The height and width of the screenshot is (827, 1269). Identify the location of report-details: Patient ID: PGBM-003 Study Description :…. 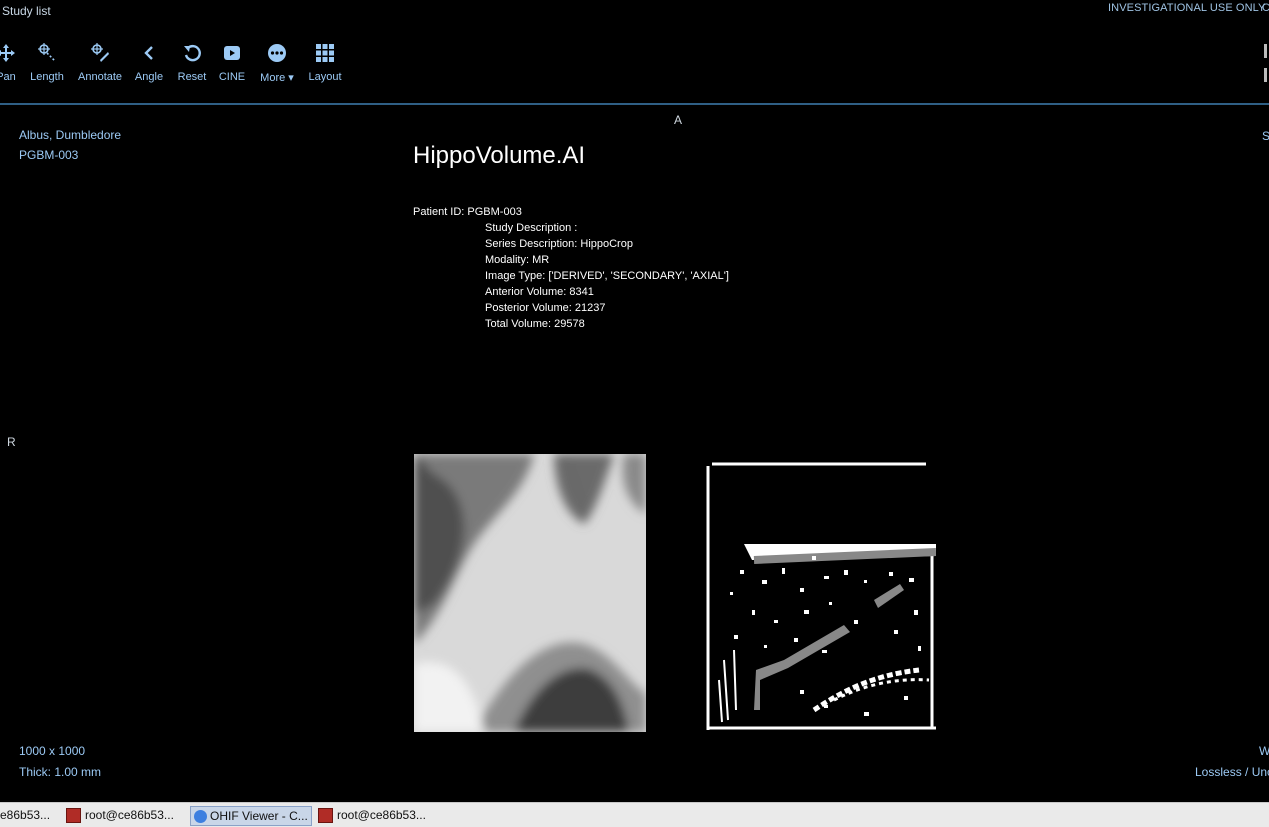
(571, 268).